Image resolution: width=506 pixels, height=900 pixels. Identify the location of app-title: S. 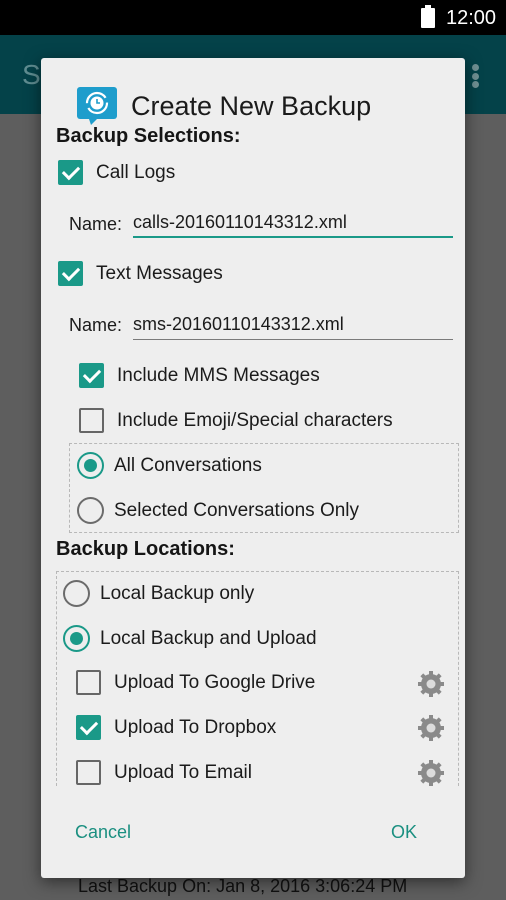
(31, 74).